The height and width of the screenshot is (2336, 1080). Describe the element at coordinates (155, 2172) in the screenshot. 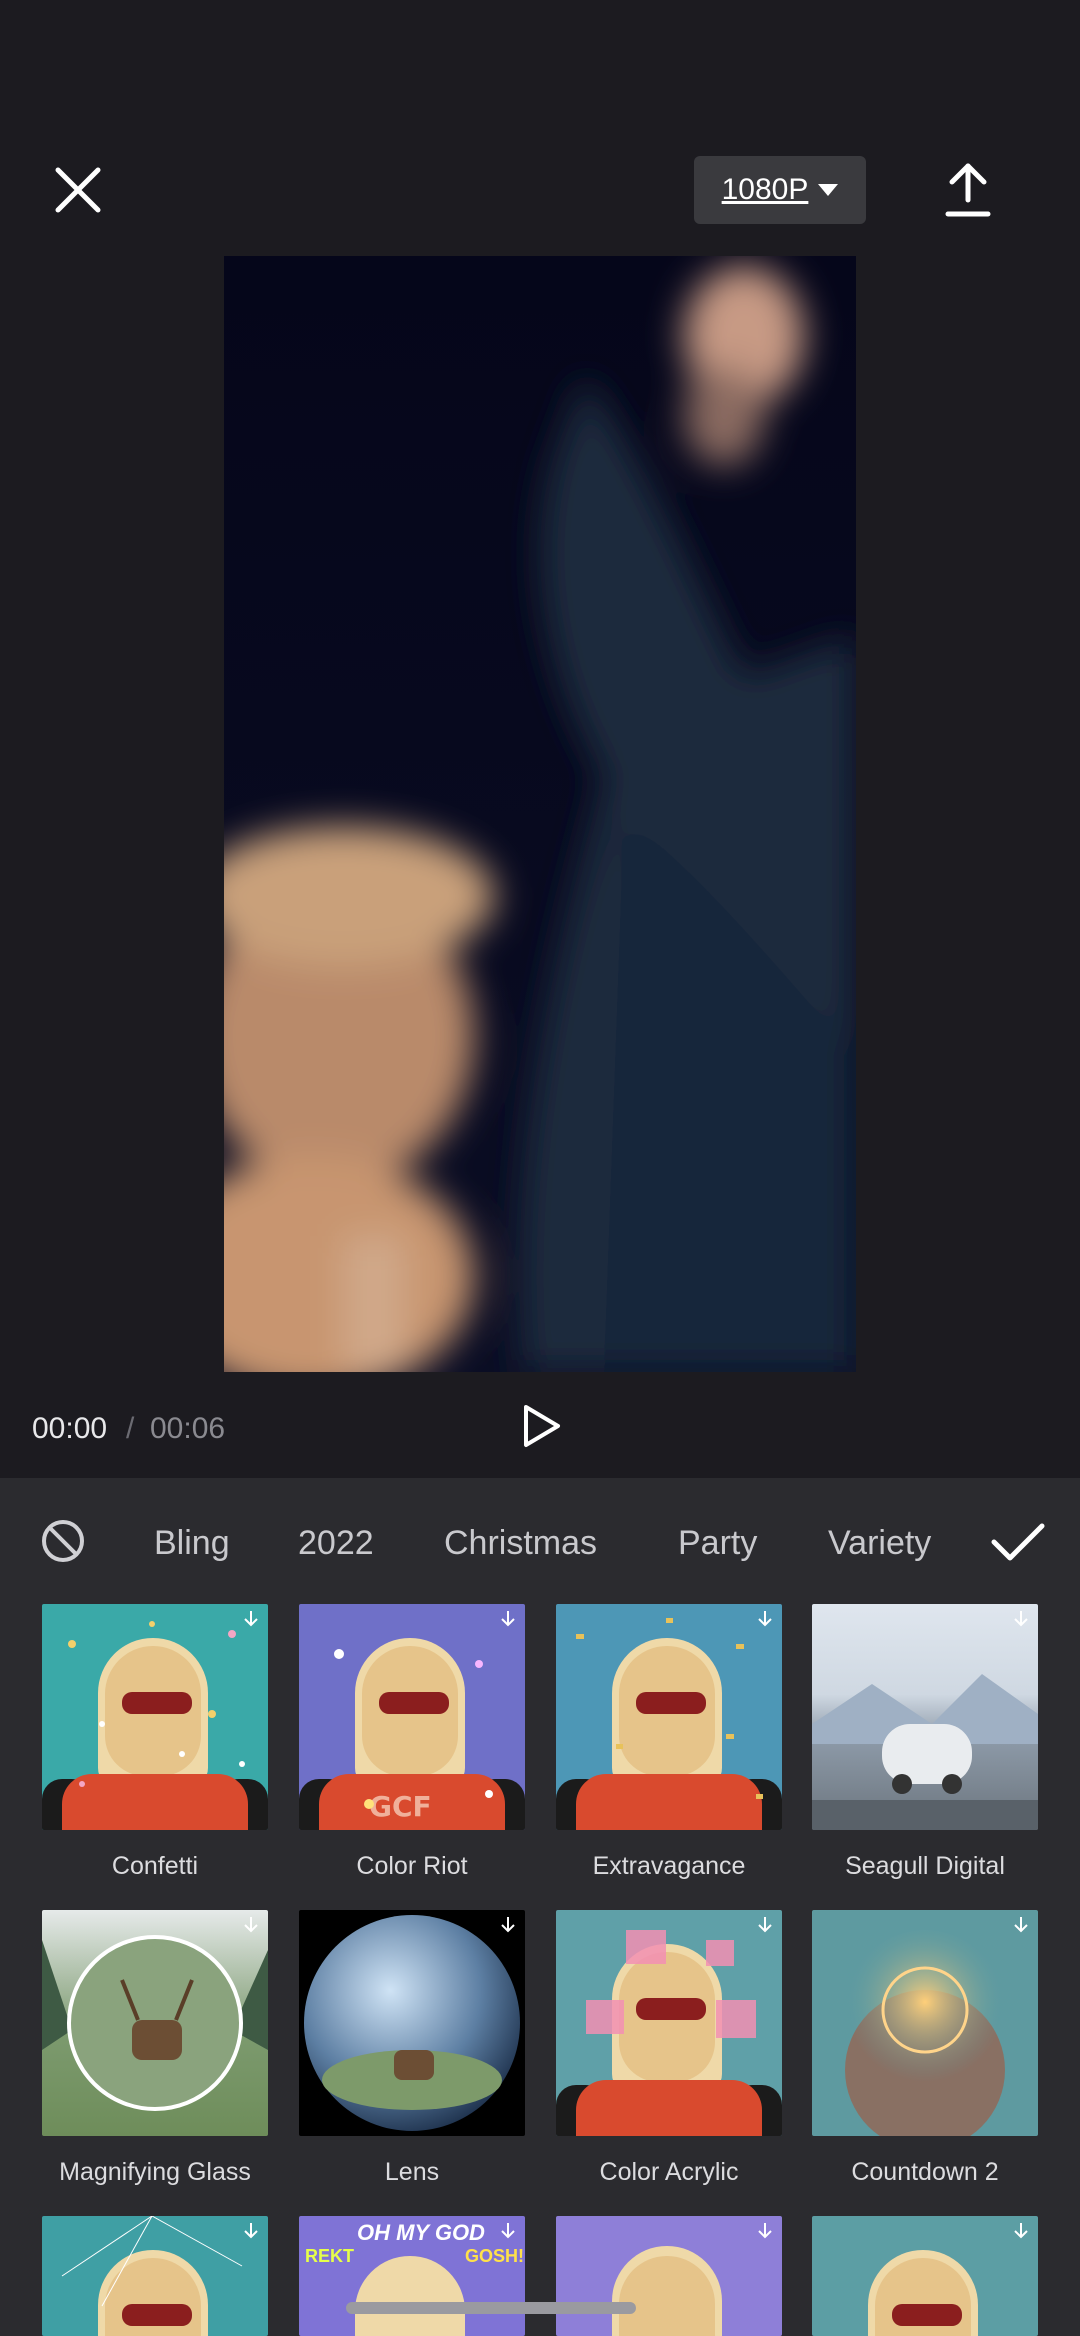

I see `effect-label: Magnifying Glass` at that location.